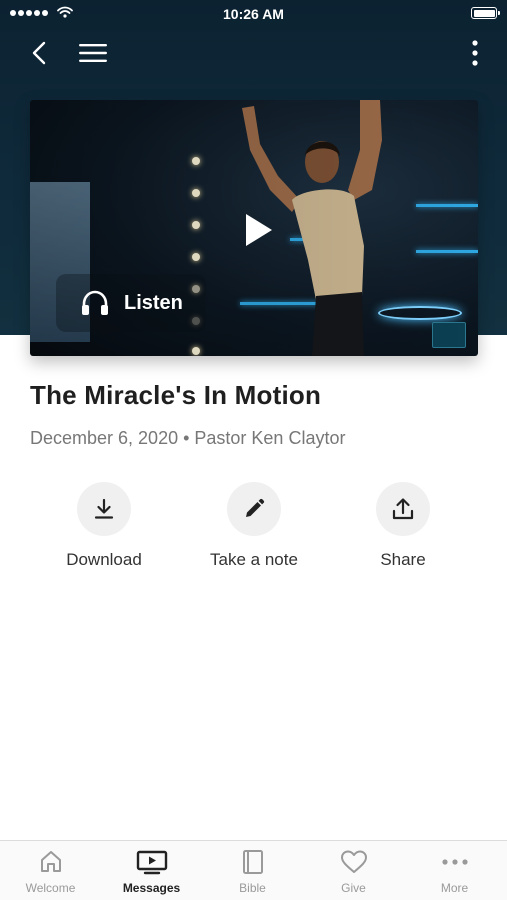  I want to click on message-meta: December 6, 2020 • Pastor Ken Claytor, so click(188, 438).